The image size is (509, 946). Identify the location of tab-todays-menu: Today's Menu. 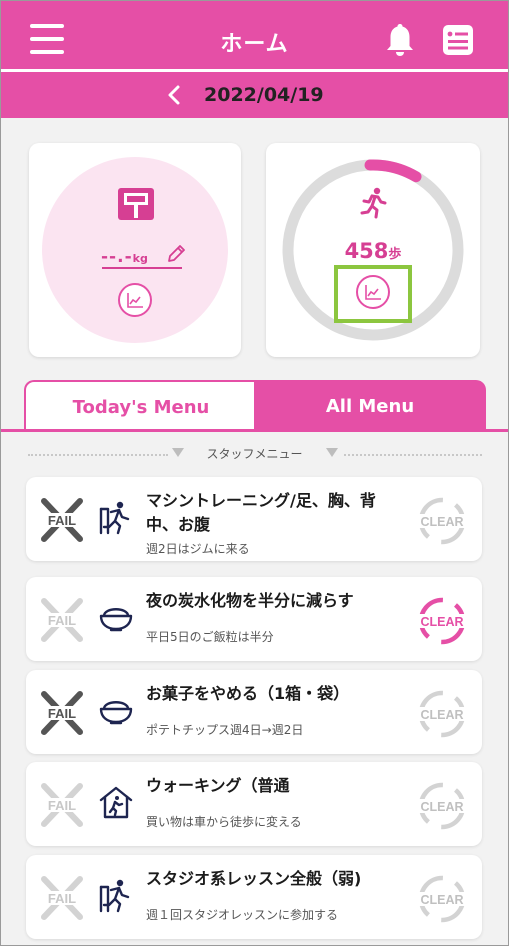
(140, 406).